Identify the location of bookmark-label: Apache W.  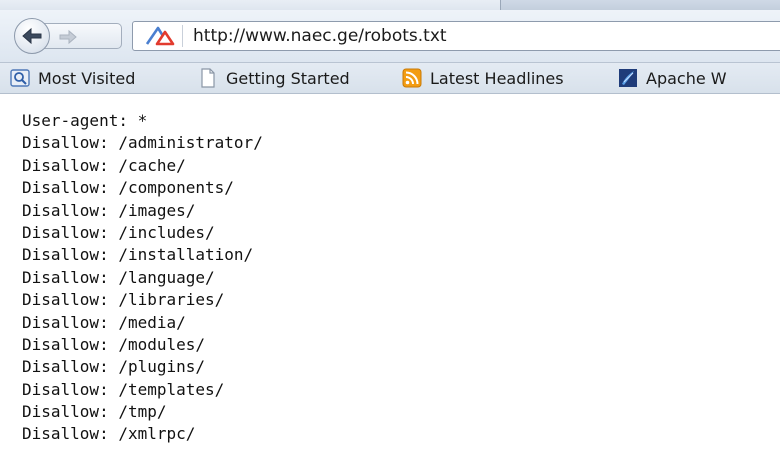
(686, 78).